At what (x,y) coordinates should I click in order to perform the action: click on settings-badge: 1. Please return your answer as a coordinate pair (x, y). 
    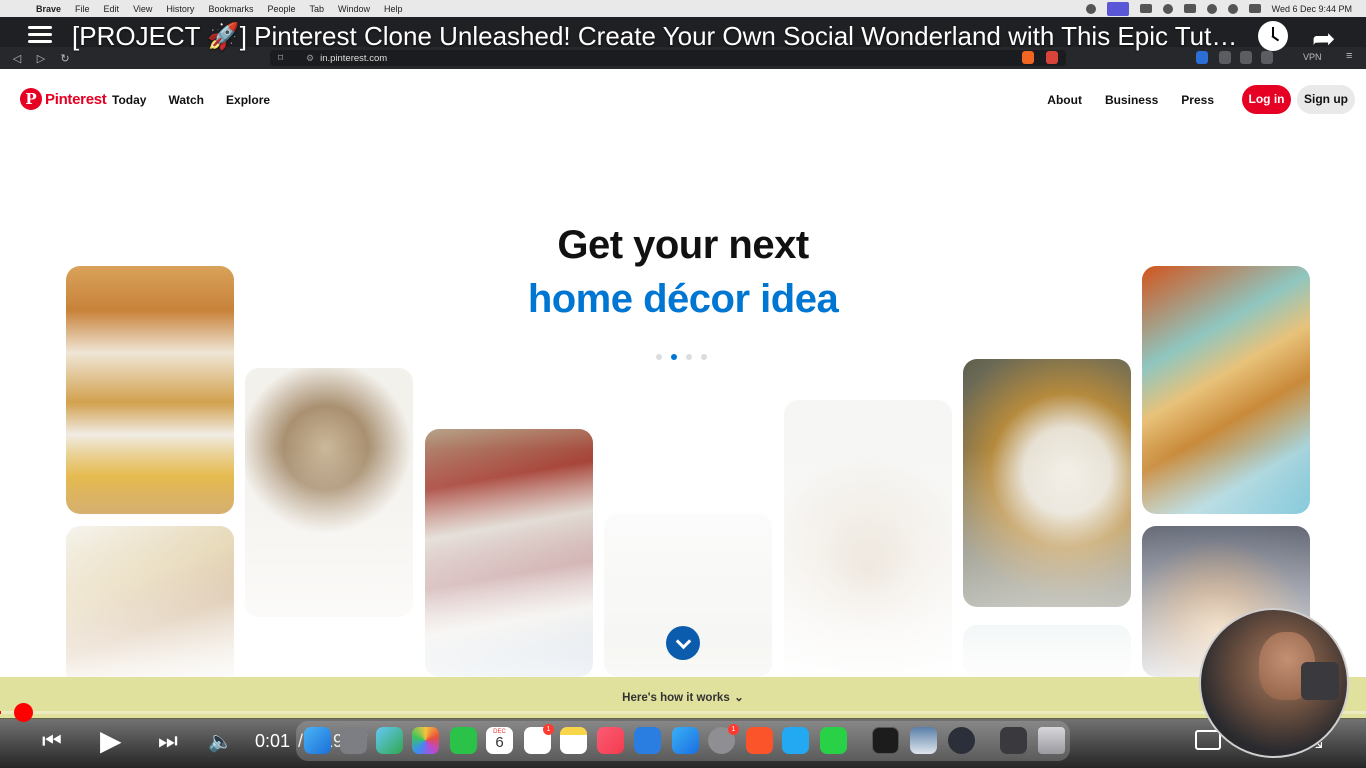
    Looking at the image, I should click on (733, 729).